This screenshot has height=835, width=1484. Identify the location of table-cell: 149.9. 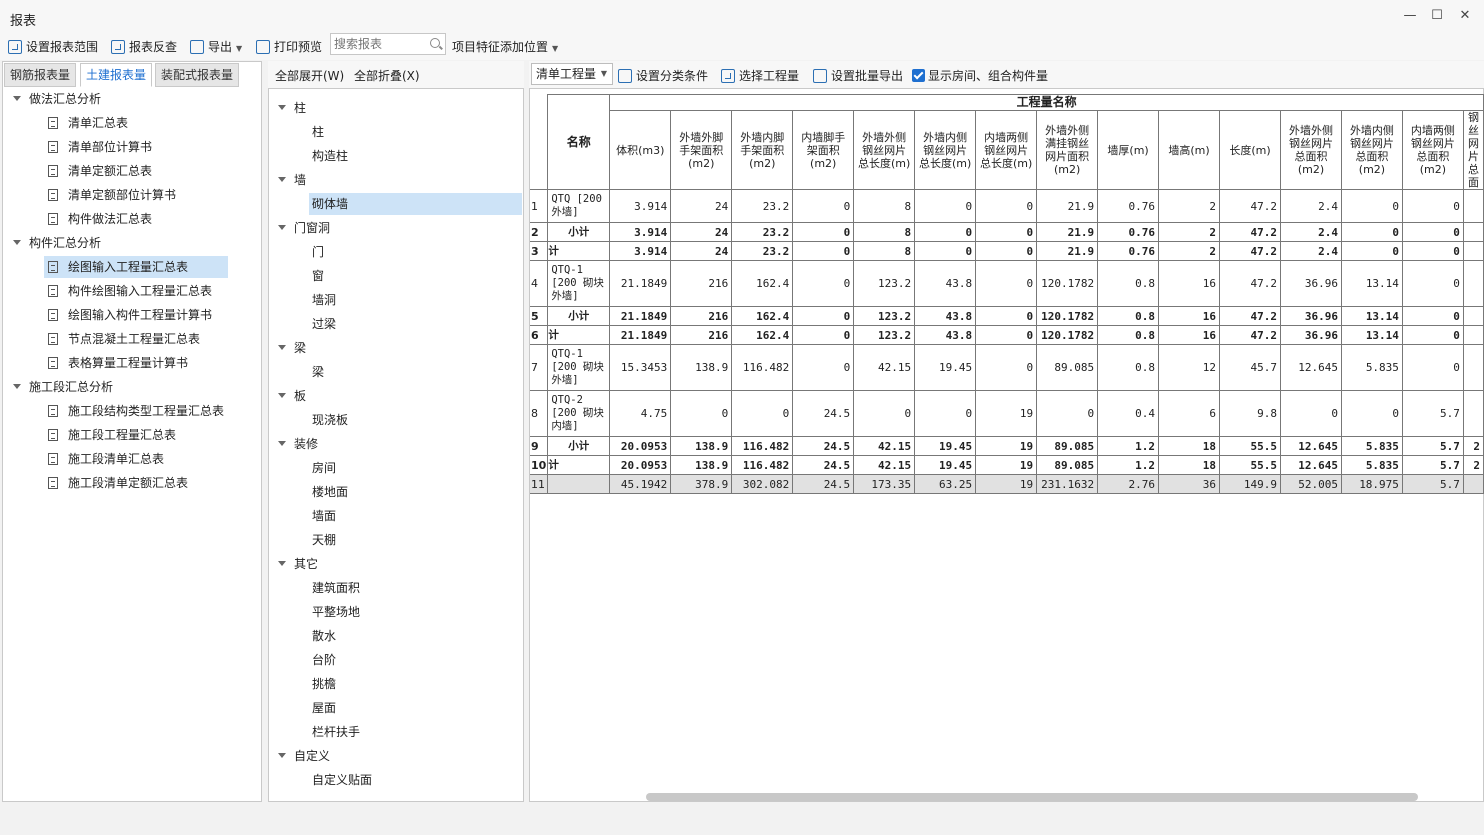
(1250, 484).